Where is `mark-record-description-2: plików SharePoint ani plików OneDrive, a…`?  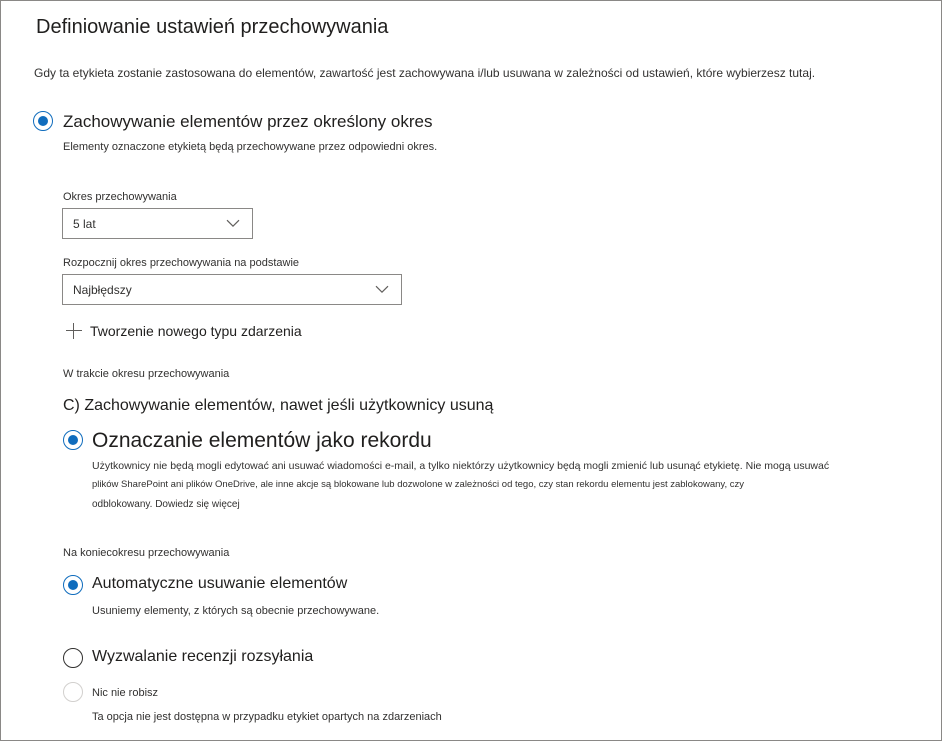
mark-record-description-2: plików SharePoint ani plików OneDrive, a… is located at coordinates (418, 484).